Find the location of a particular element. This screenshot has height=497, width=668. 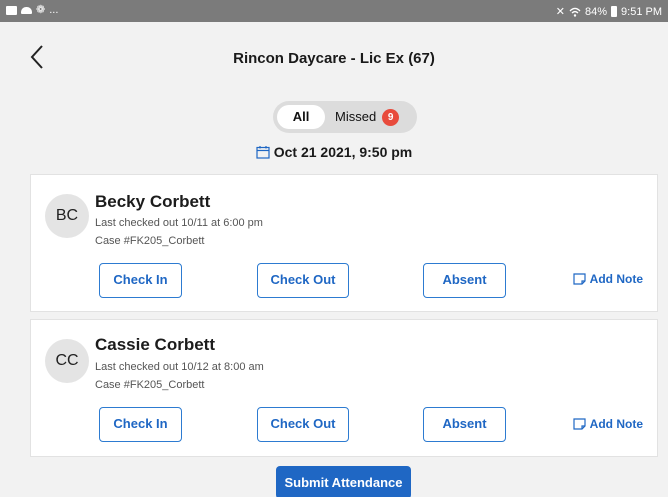

child-name: Becky Corbett is located at coordinates (153, 201).